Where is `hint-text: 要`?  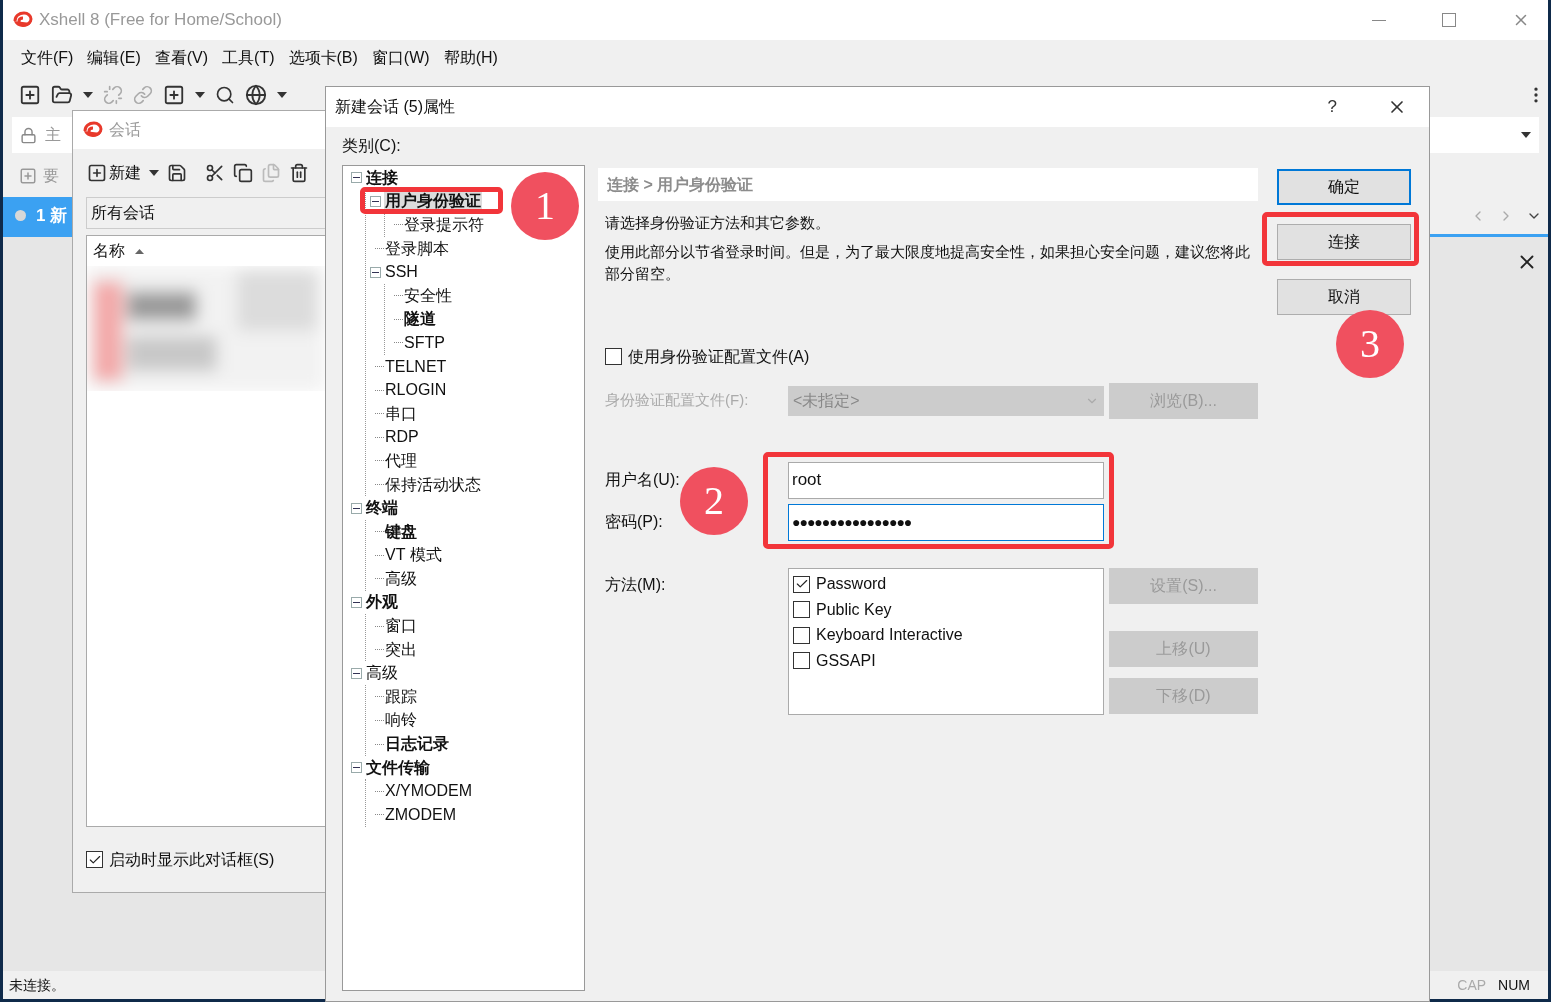
hint-text: 要 is located at coordinates (51, 176).